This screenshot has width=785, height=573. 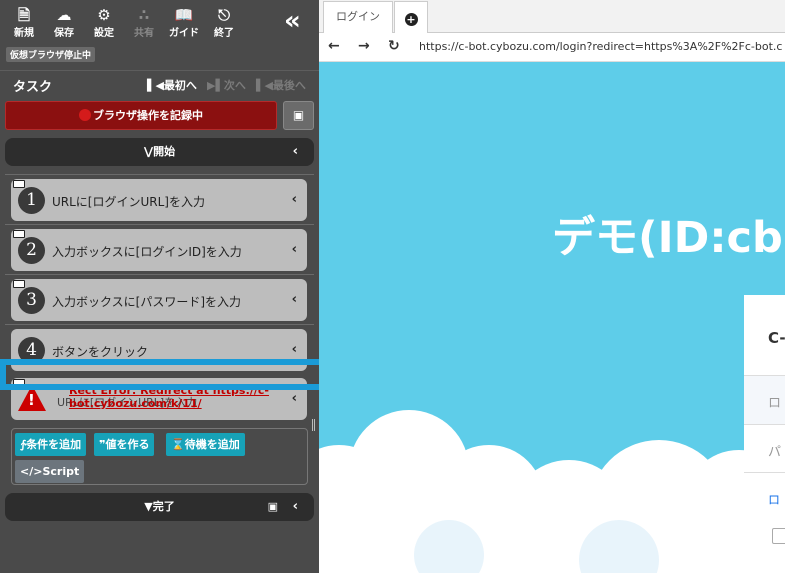 What do you see at coordinates (281, 85) in the screenshot?
I see `last-step-button: ▌◀最後へ` at bounding box center [281, 85].